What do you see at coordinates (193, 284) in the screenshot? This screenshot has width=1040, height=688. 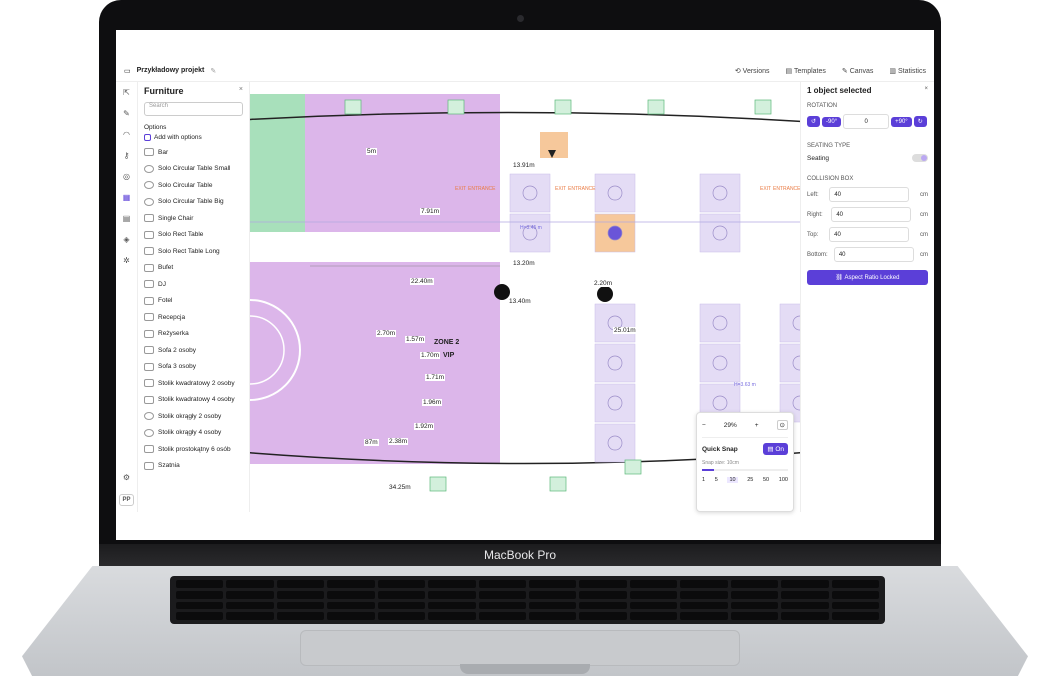 I see `furniture-item: DJ` at bounding box center [193, 284].